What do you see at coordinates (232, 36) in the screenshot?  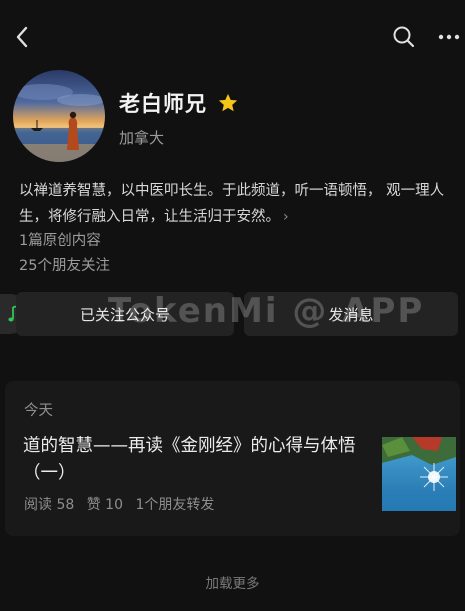 I see `top-bar` at bounding box center [232, 36].